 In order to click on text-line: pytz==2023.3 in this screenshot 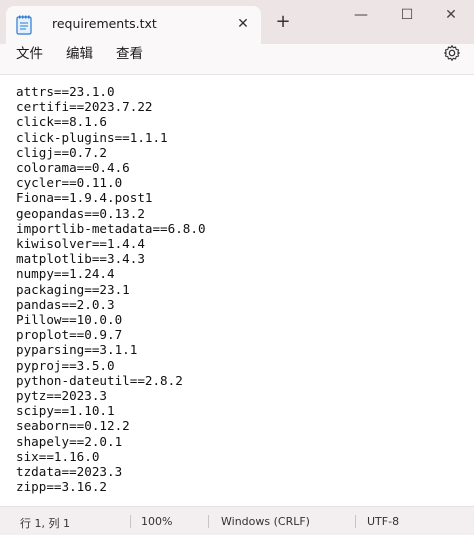, I will do `click(61, 395)`.